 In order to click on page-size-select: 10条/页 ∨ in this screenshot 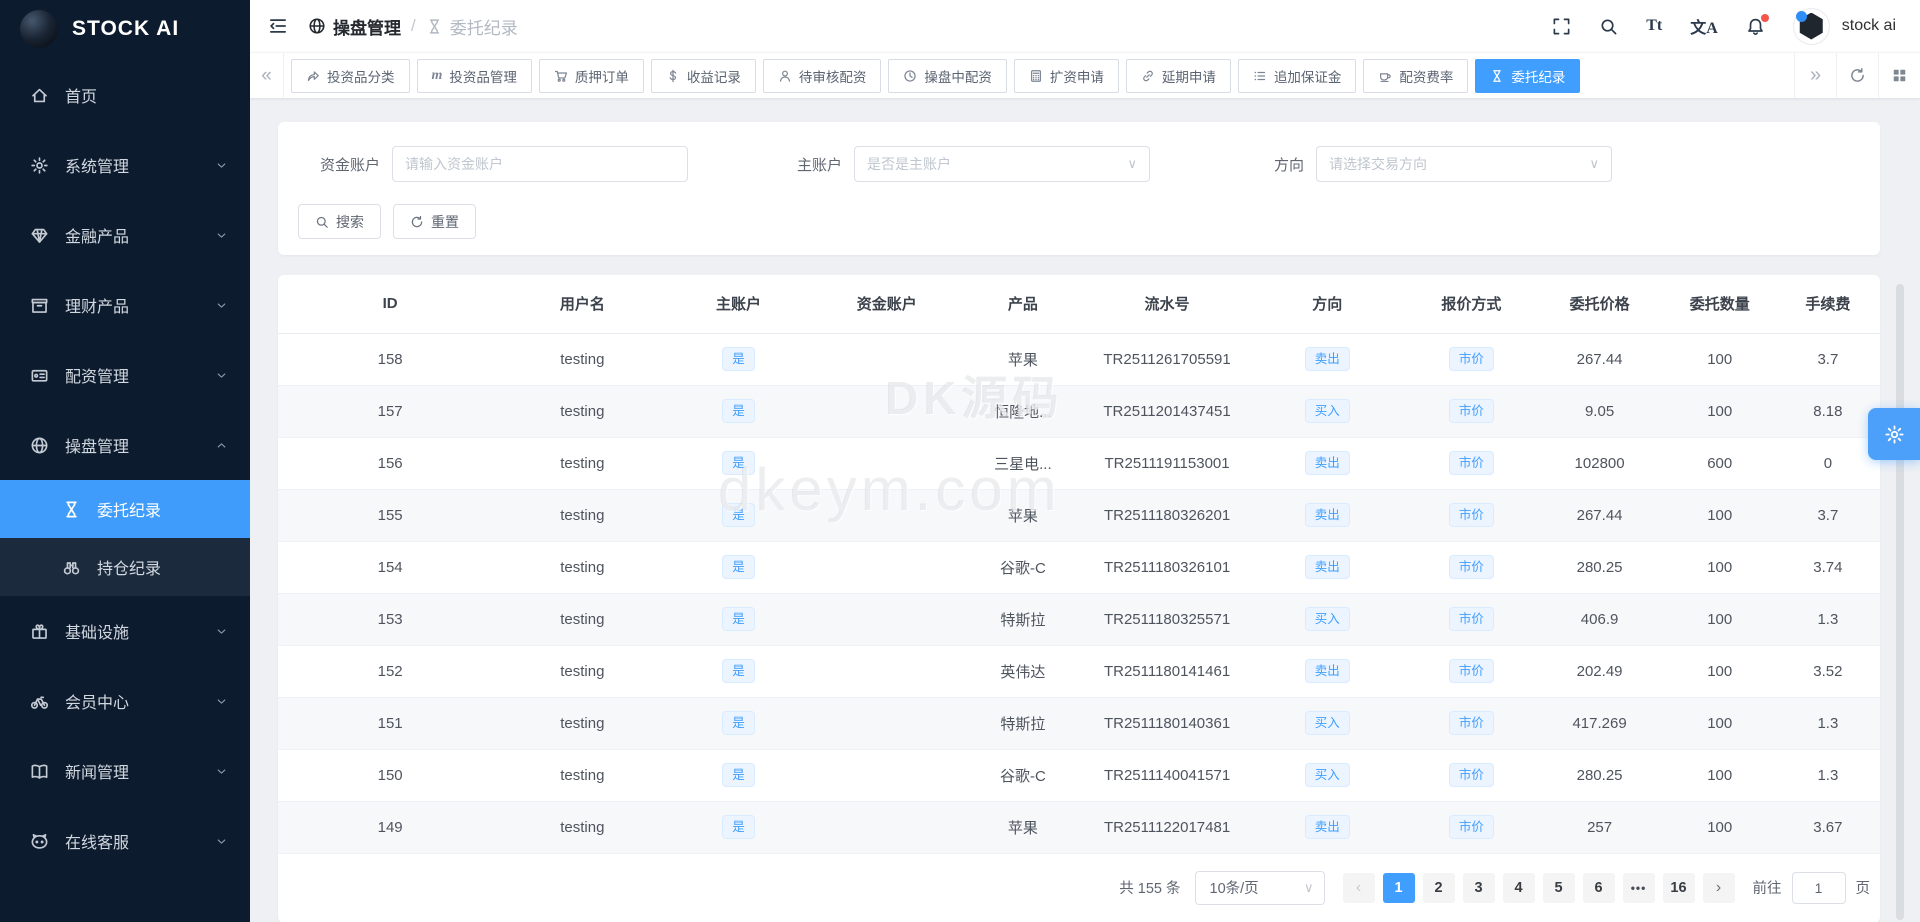, I will do `click(1259, 887)`.